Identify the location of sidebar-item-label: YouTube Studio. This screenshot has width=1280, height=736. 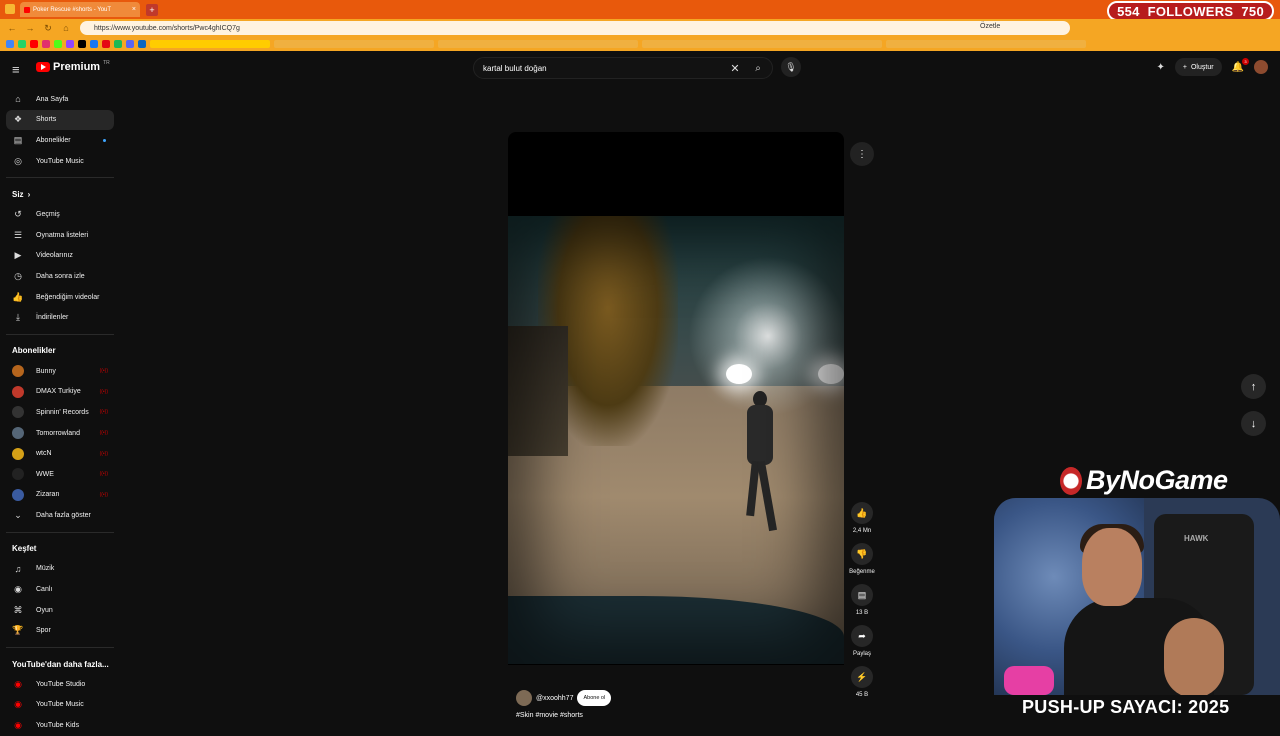
(61, 684).